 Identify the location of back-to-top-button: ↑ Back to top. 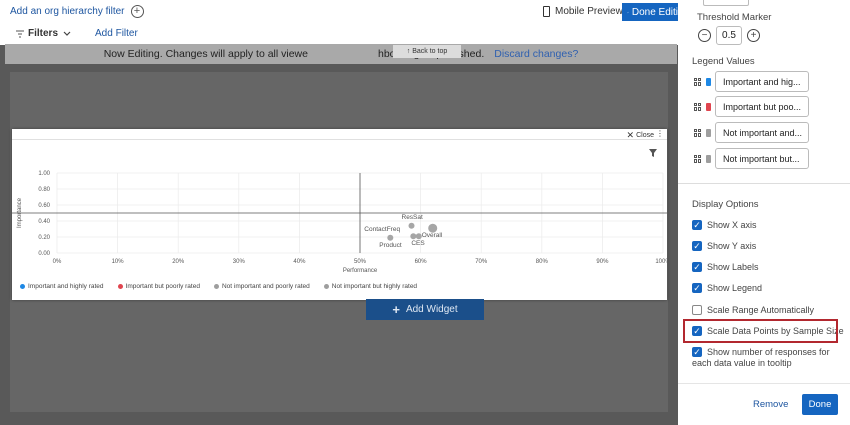
(427, 51).